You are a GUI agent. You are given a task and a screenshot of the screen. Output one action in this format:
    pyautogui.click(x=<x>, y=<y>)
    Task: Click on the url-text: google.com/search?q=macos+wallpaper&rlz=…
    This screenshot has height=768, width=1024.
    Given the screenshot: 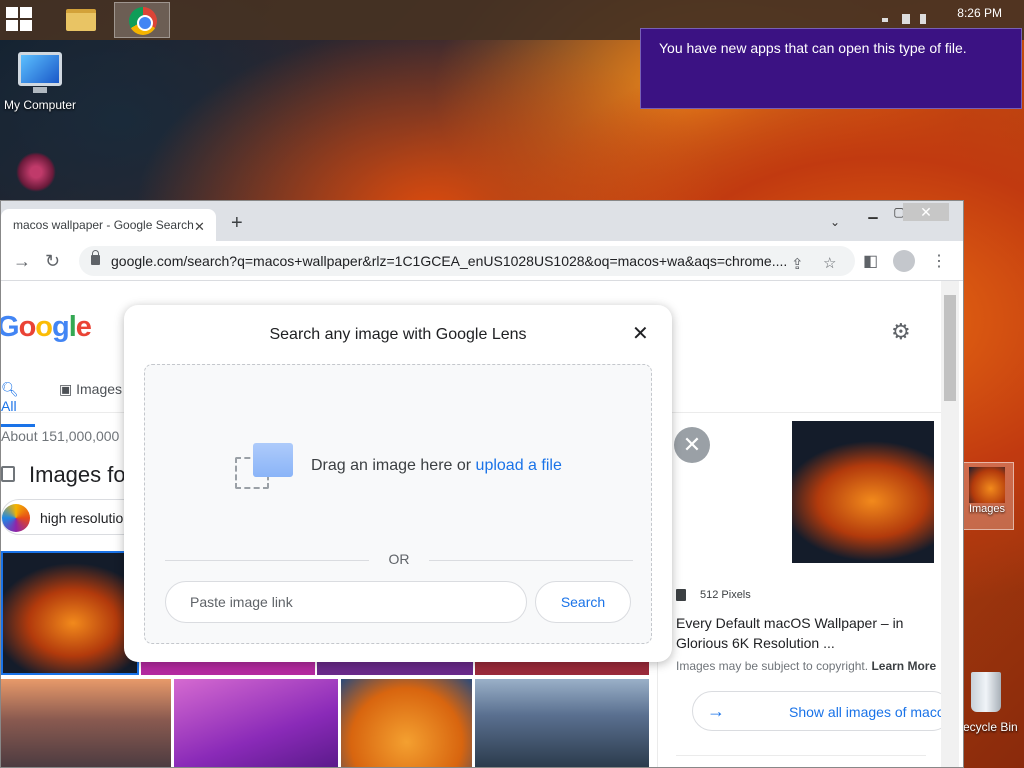 What is the action you would take?
    pyautogui.click(x=449, y=261)
    